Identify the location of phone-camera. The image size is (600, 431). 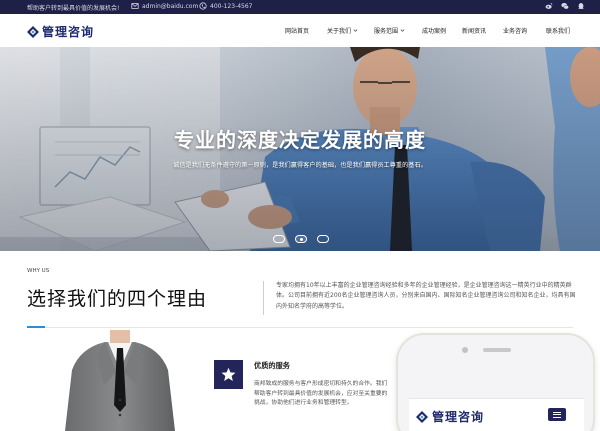
(465, 350).